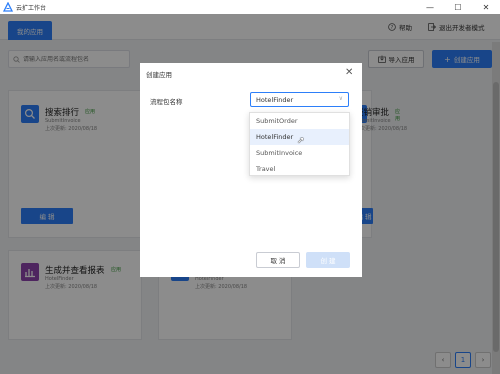 The height and width of the screenshot is (374, 500). What do you see at coordinates (299, 169) in the screenshot?
I see `dropdown-option: Travel` at bounding box center [299, 169].